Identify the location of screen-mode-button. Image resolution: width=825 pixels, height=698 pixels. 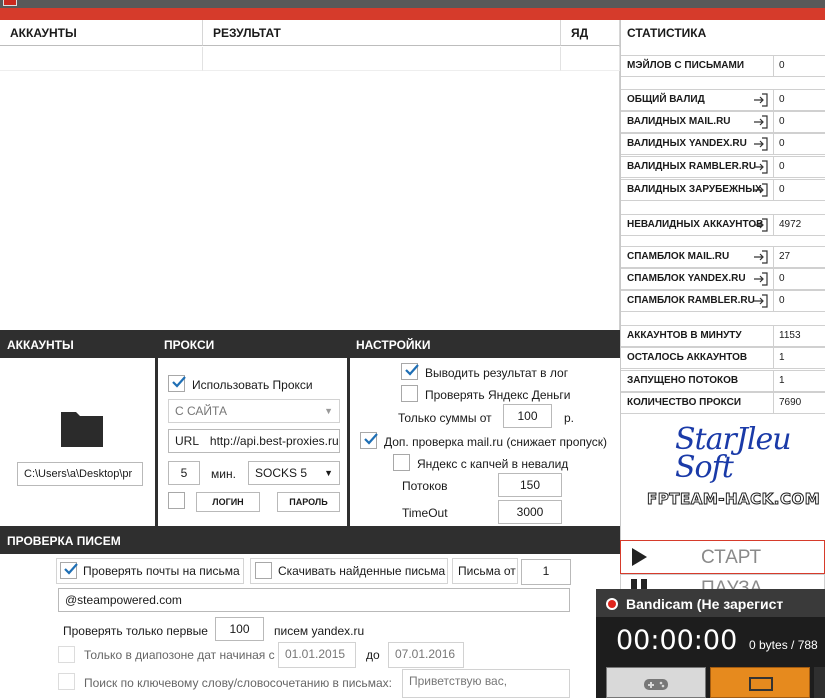
(760, 682).